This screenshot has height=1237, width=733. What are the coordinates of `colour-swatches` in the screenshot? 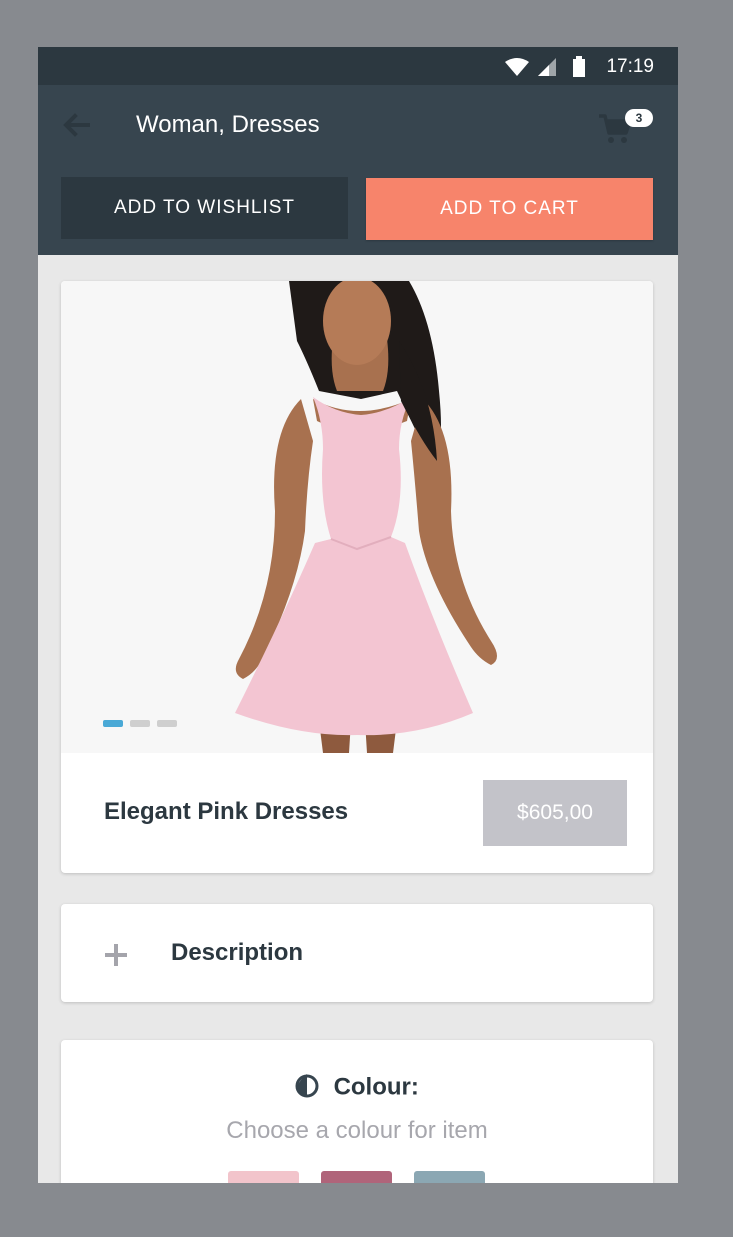 It's located at (367, 1177).